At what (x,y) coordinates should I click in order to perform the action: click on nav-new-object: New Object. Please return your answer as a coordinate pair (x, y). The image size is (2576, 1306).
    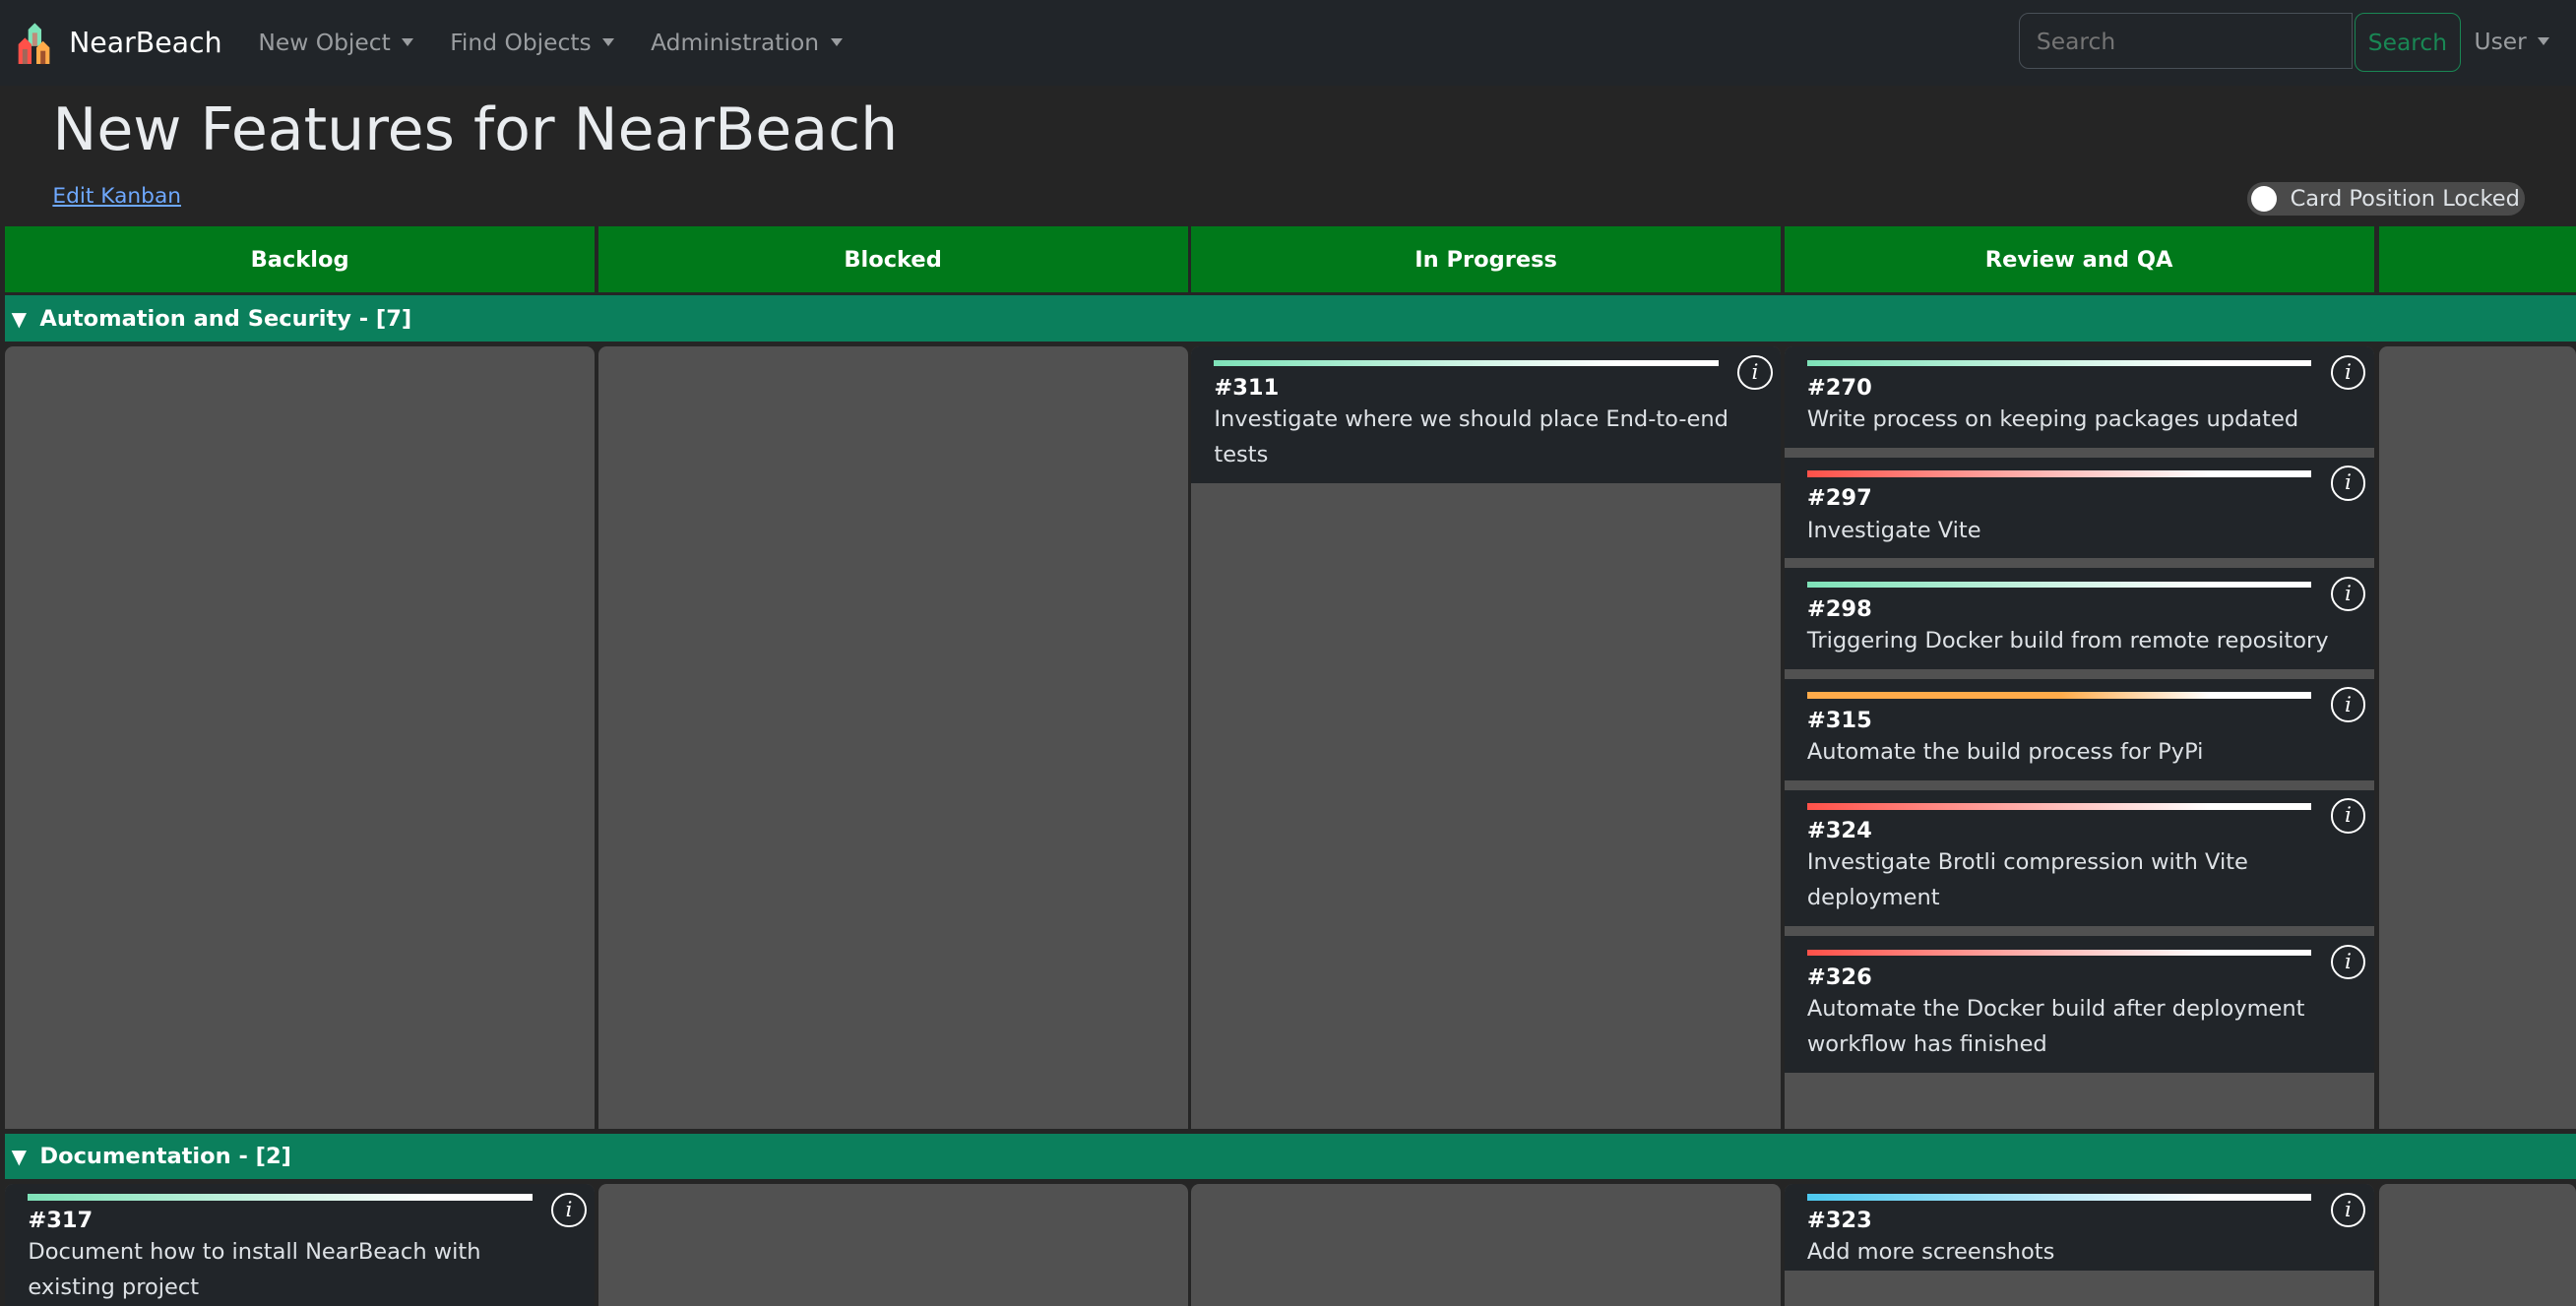
    Looking at the image, I should click on (336, 43).